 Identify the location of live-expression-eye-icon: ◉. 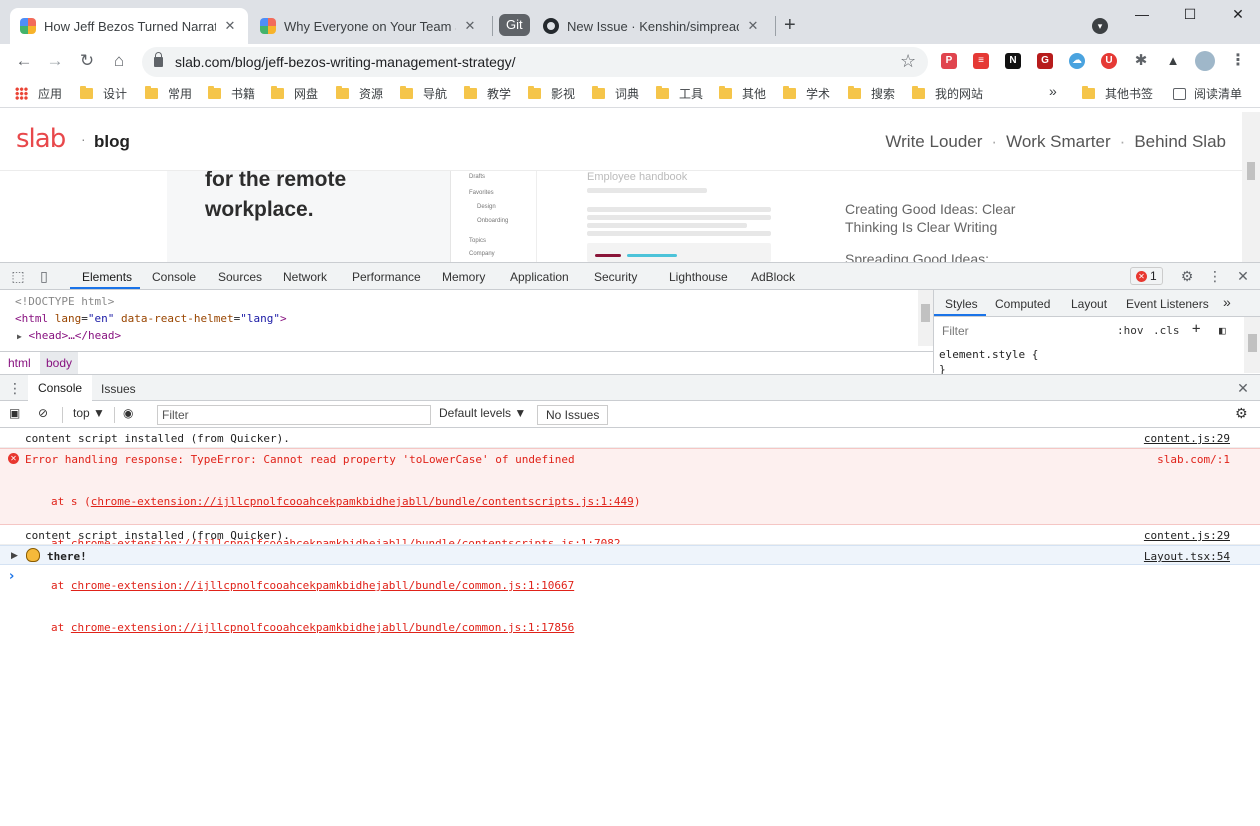
(128, 413).